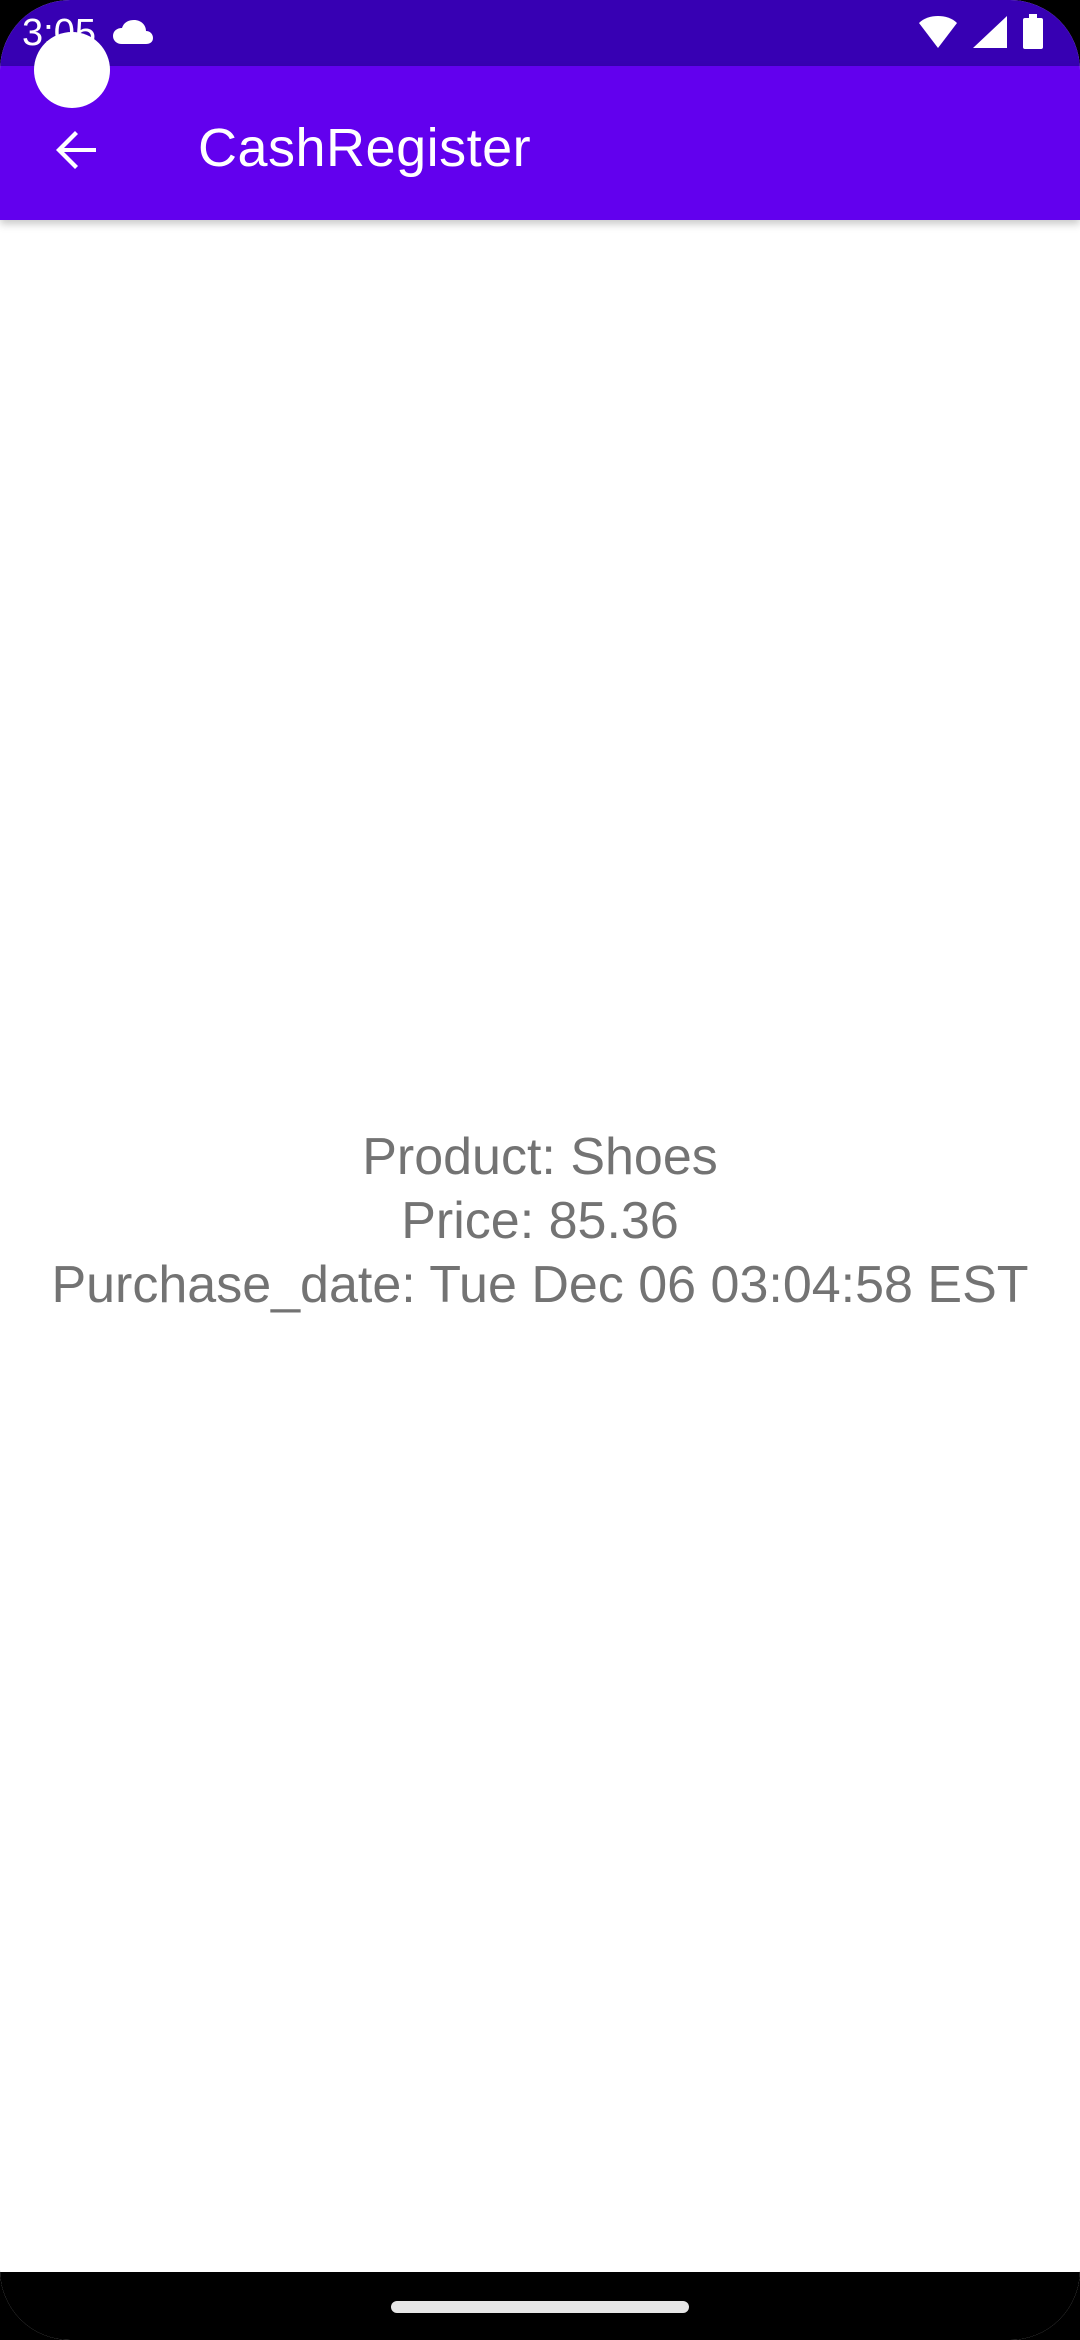  I want to click on arrow-back-icon, so click(76, 150).